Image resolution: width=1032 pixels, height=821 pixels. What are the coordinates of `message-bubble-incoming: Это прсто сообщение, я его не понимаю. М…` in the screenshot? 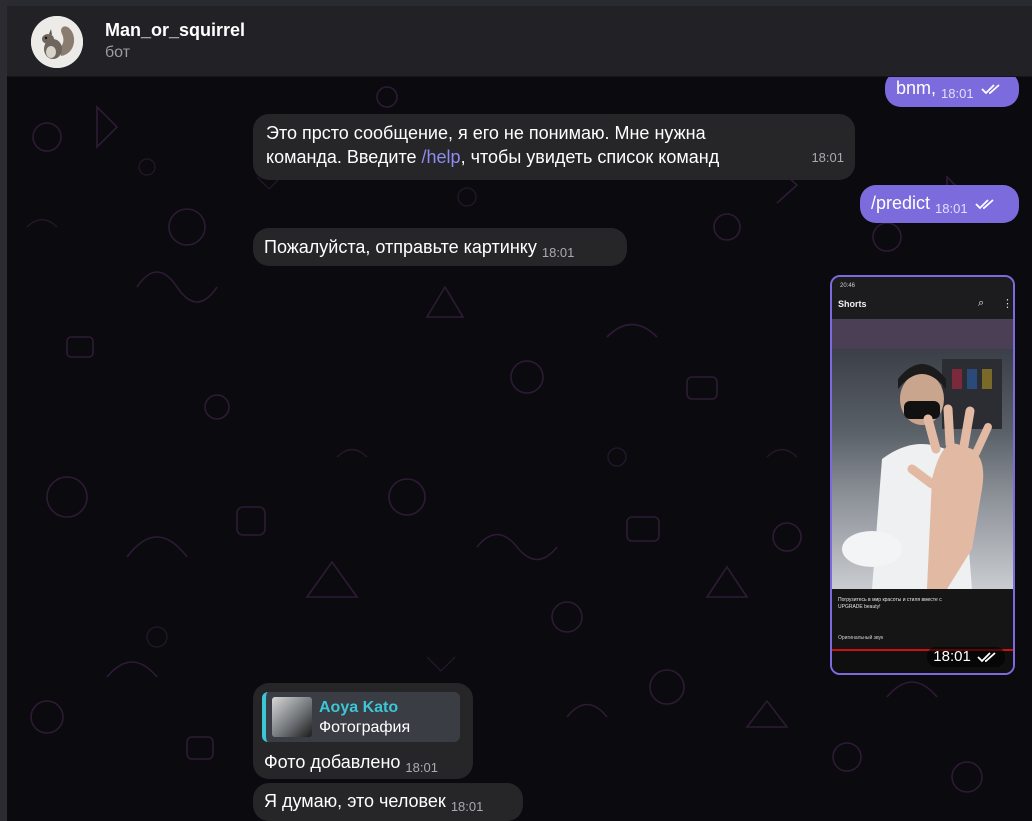 It's located at (554, 147).